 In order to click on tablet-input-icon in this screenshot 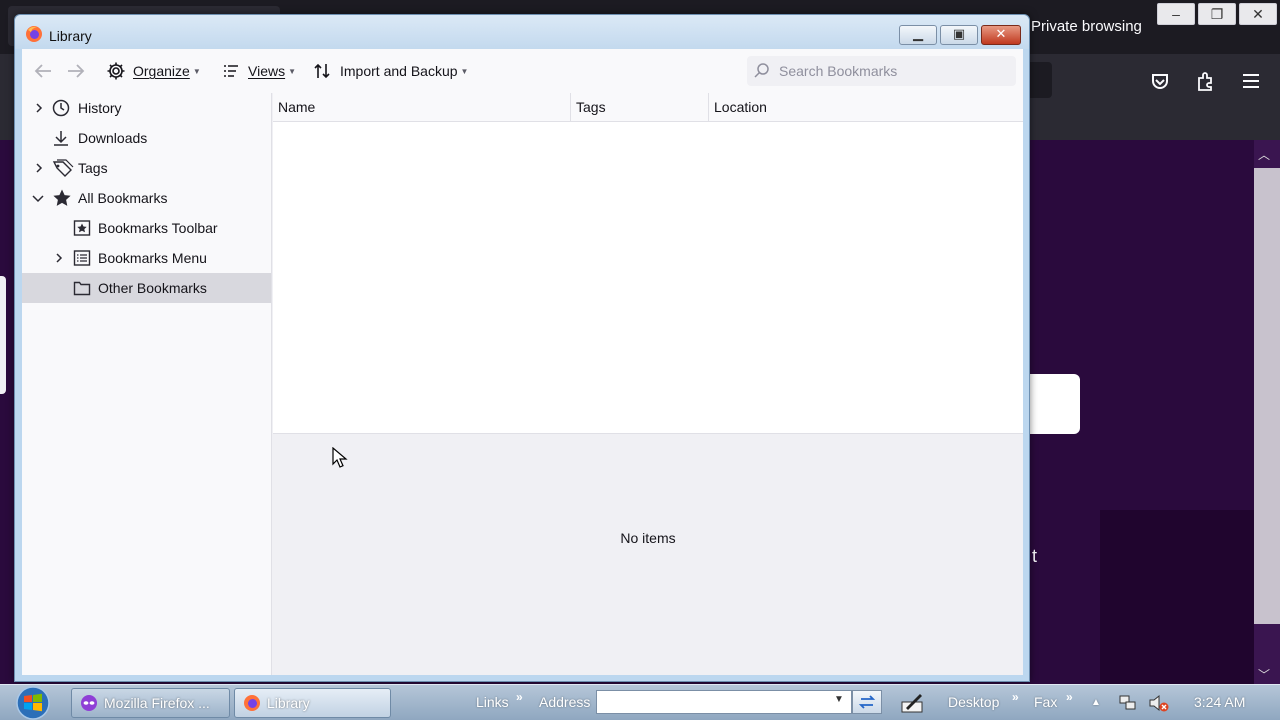, I will do `click(913, 703)`.